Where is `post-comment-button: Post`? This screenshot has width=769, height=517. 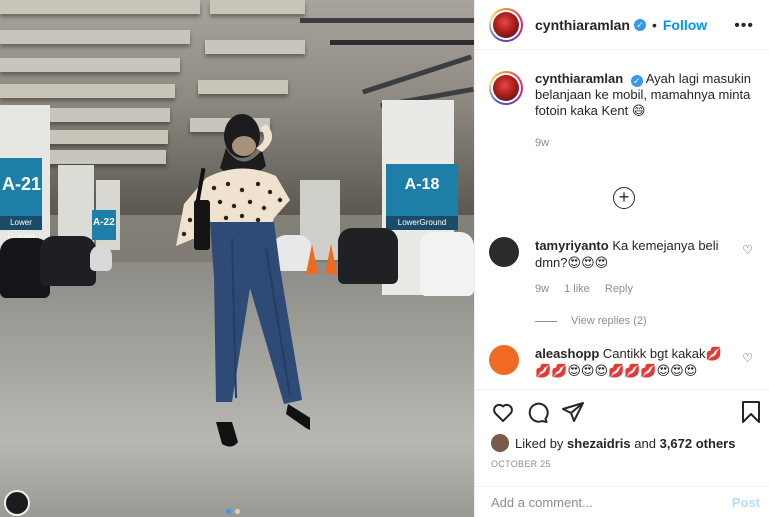 post-comment-button: Post is located at coordinates (746, 502).